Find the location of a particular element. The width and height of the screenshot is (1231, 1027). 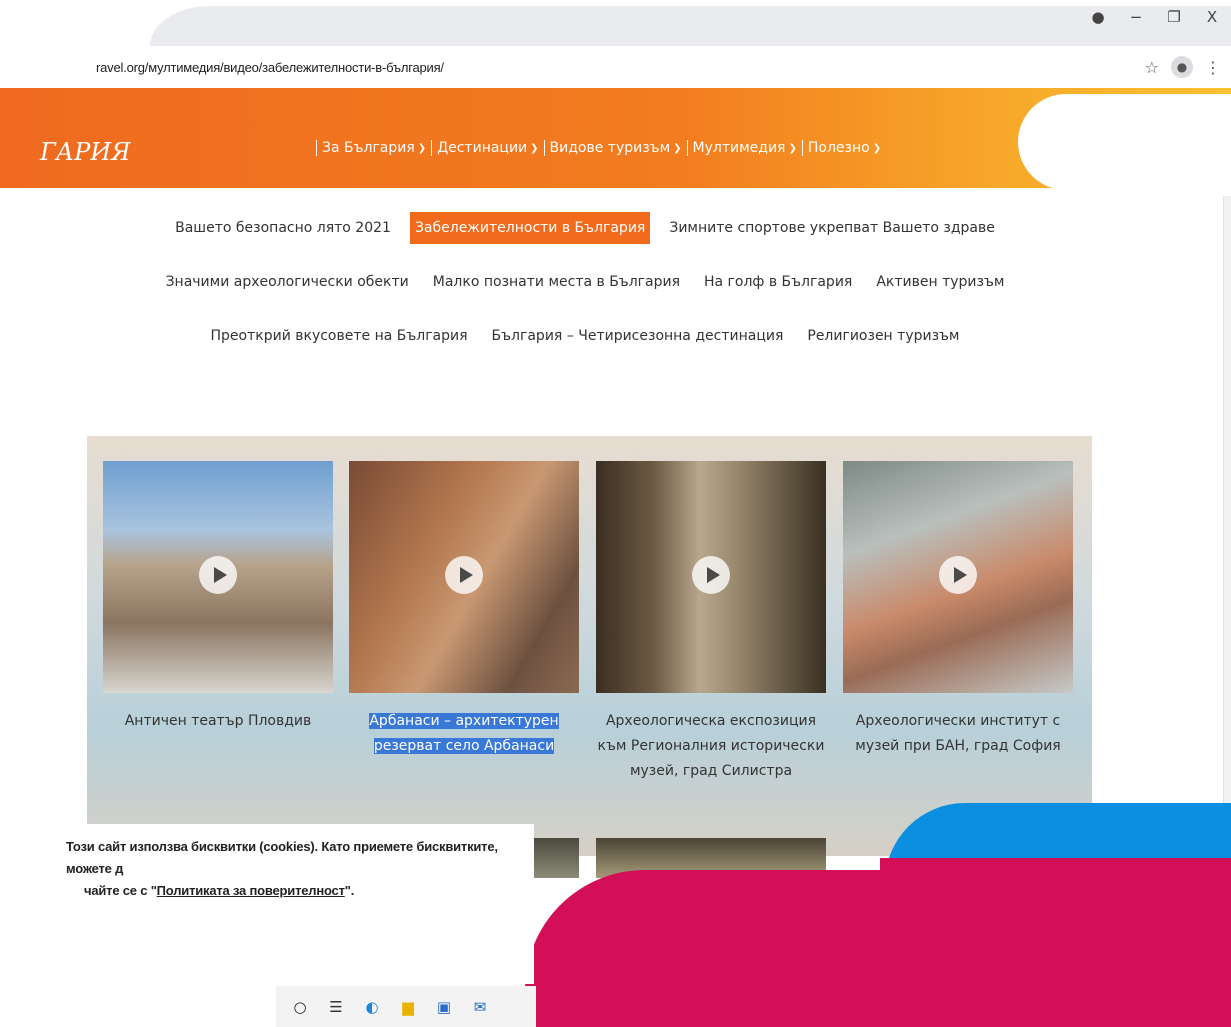

subnav-item: Значими археологически обекти is located at coordinates (287, 282).